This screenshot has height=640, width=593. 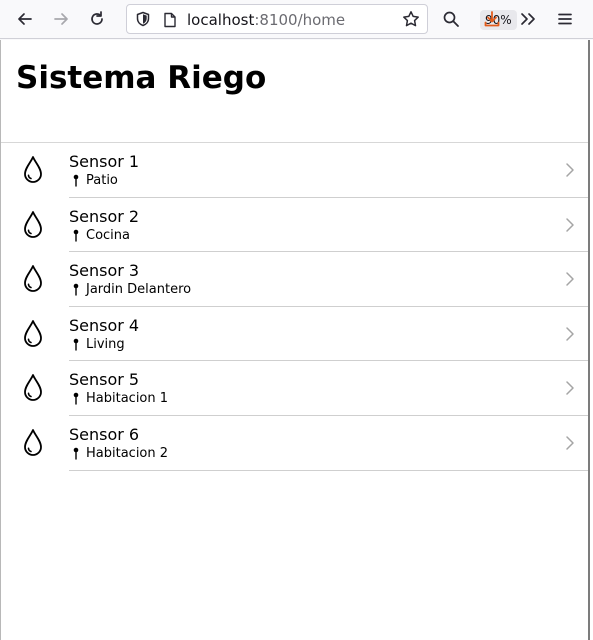 I want to click on sensor-location: Living, so click(x=105, y=344).